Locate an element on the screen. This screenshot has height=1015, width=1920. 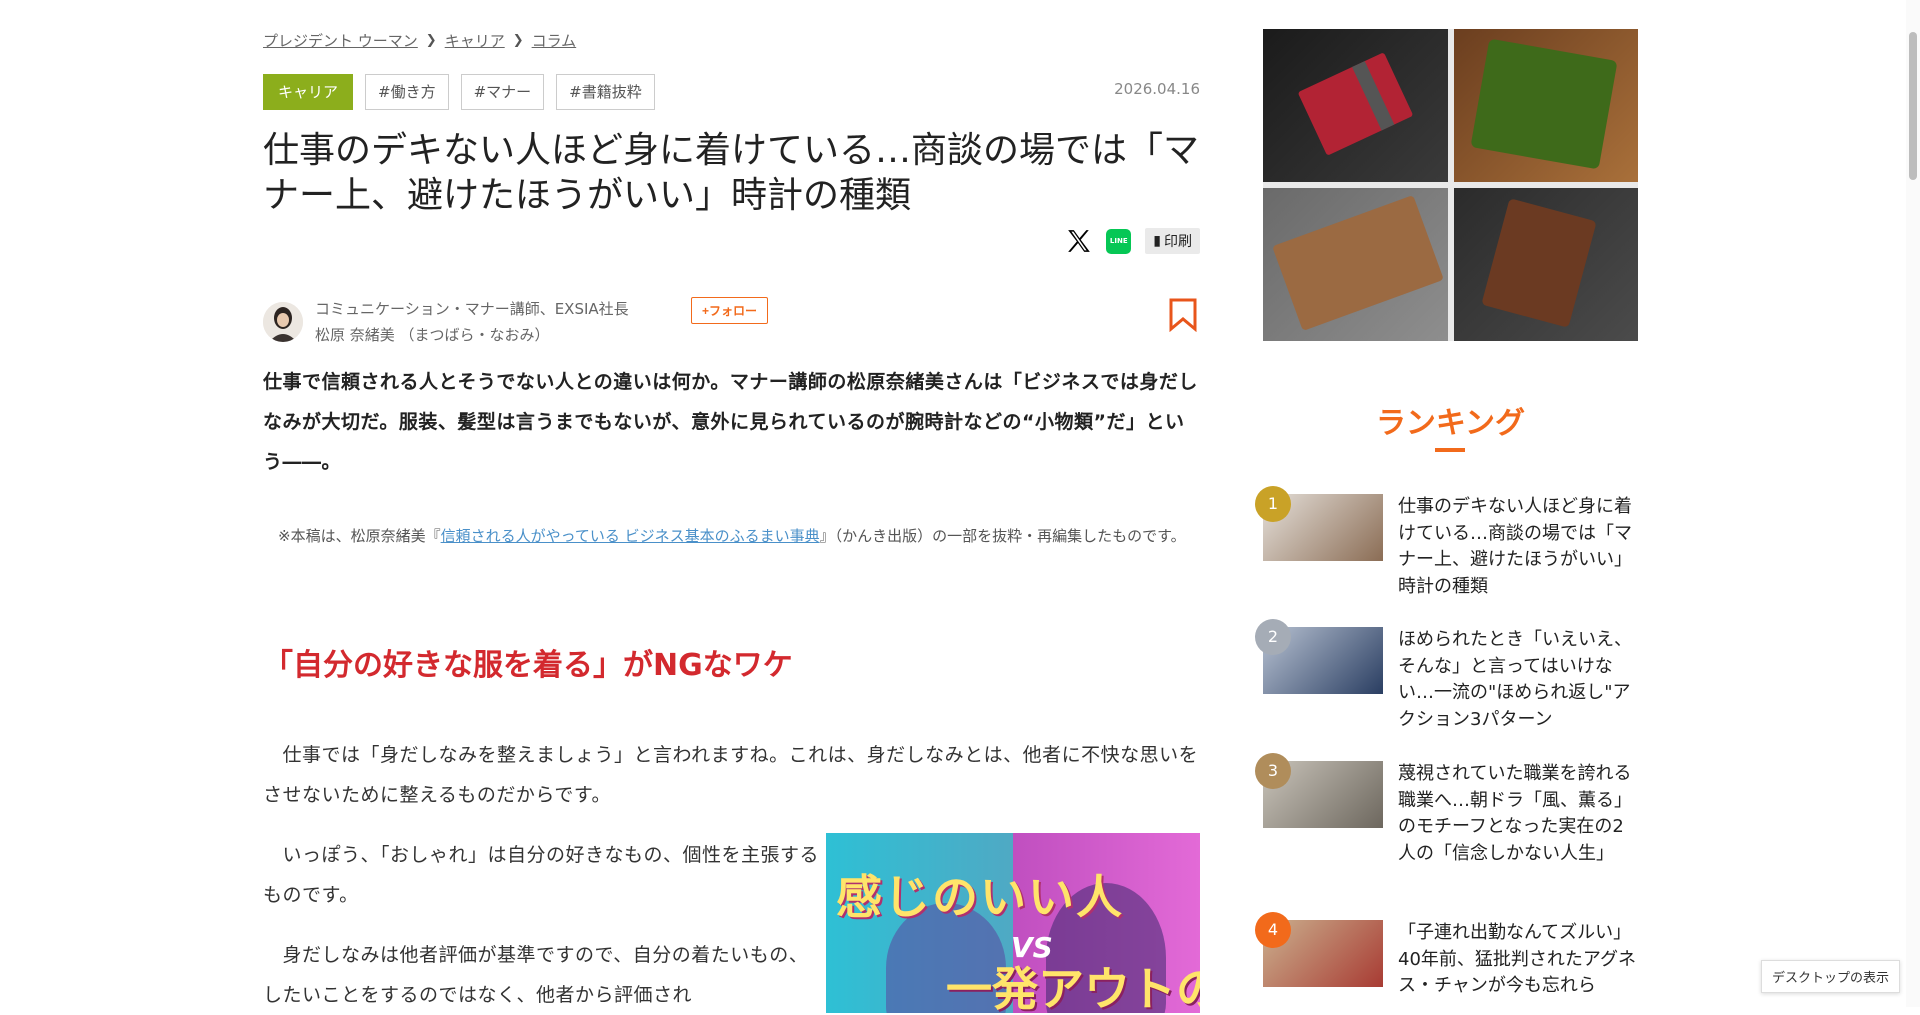
rank-badge: 2 is located at coordinates (1273, 637).